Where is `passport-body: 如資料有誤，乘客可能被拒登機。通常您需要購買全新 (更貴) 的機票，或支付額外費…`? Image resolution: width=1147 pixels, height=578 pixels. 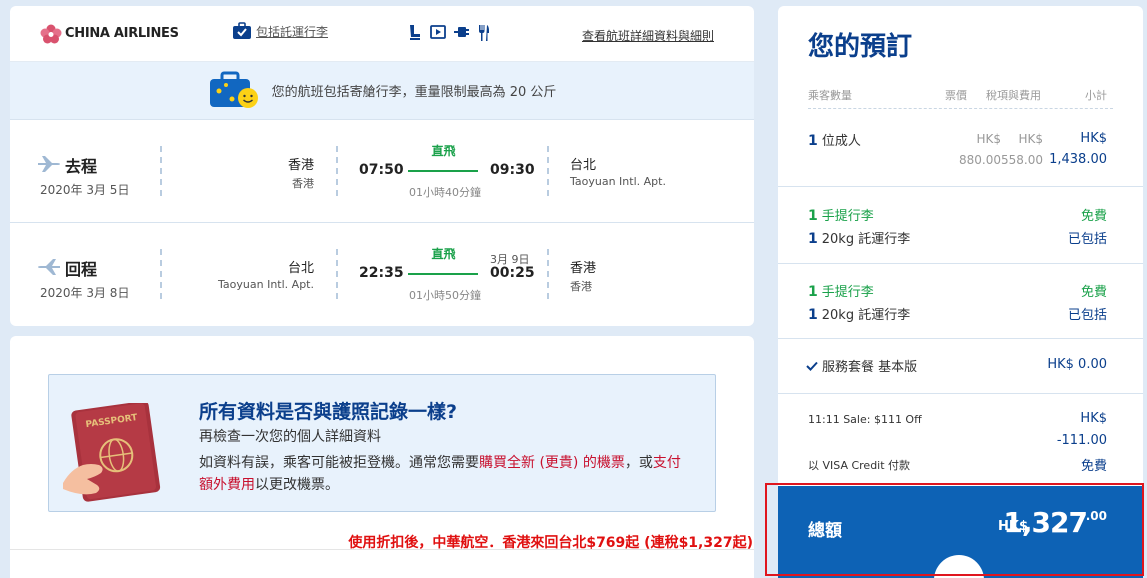 passport-body: 如資料有誤，乘客可能被拒登機。通常您需要購買全新 (更貴) 的機票，或支付額外費… is located at coordinates (444, 474).